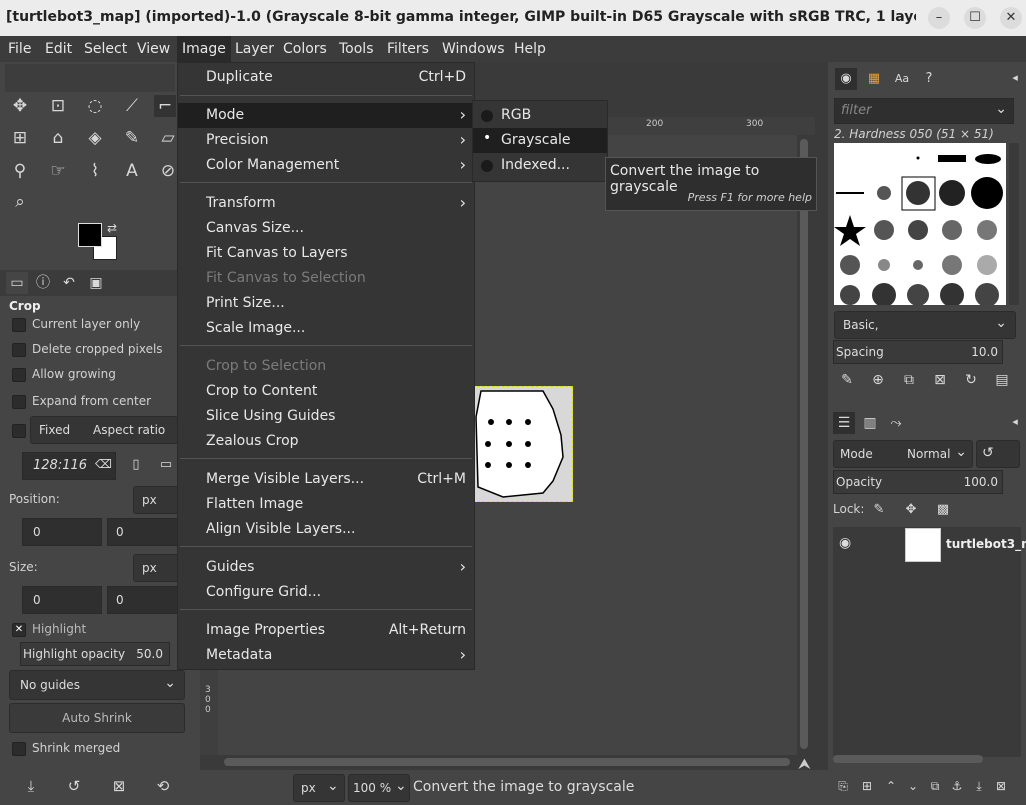  What do you see at coordinates (843, 786) in the screenshot?
I see `new-layer-group-icon: ⎘` at bounding box center [843, 786].